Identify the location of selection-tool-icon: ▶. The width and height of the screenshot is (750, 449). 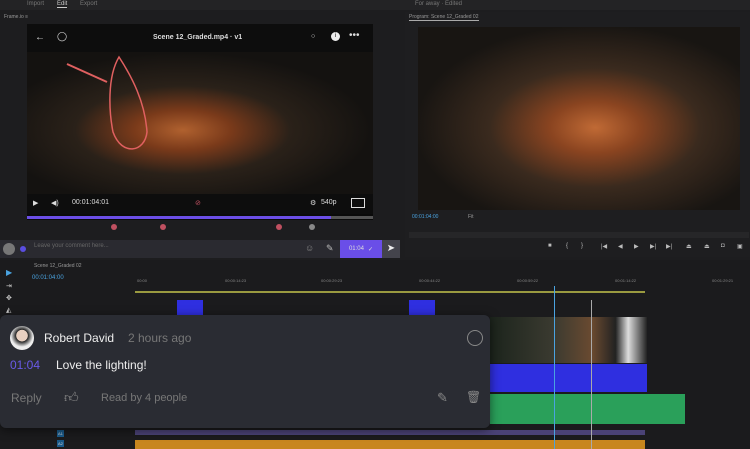
(9, 272).